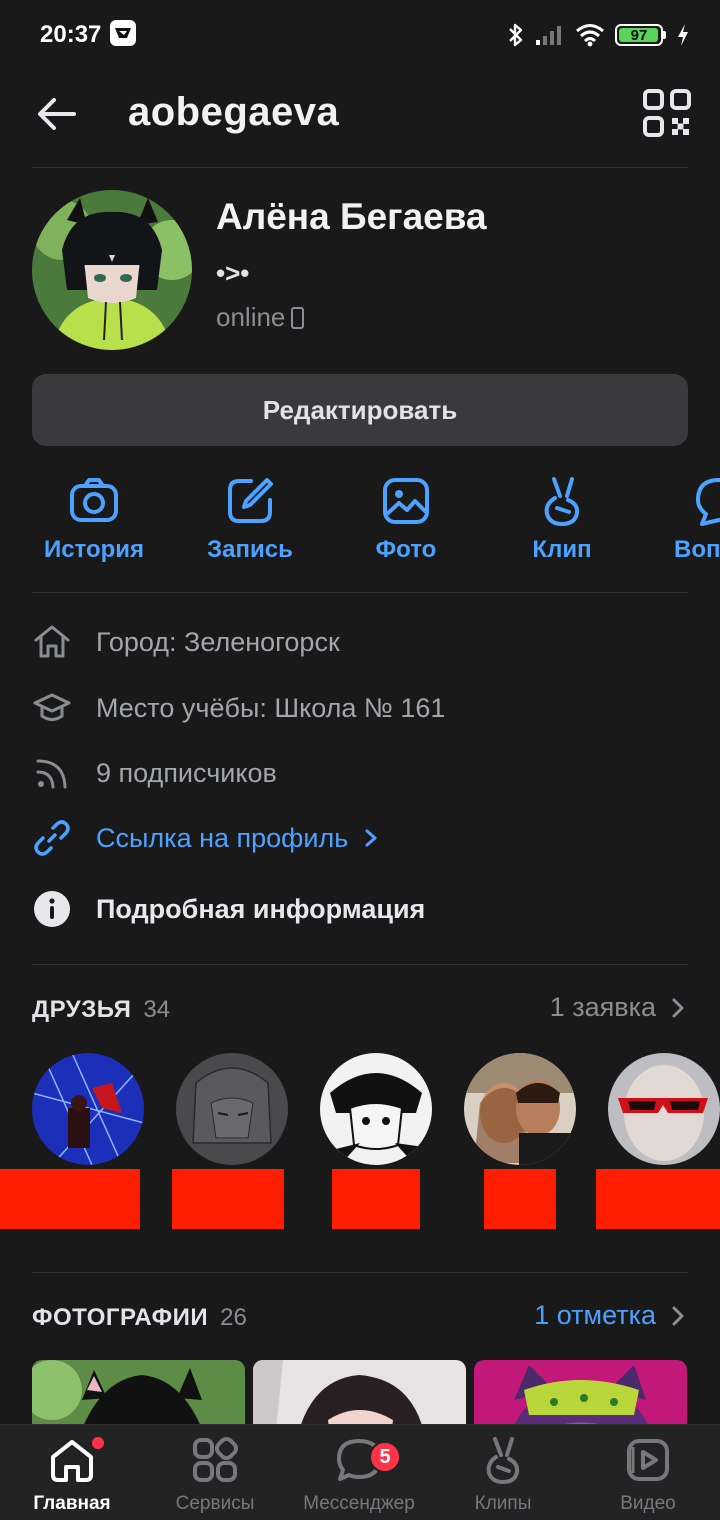 The height and width of the screenshot is (1520, 720). What do you see at coordinates (648, 1460) in the screenshot?
I see `video-icon` at bounding box center [648, 1460].